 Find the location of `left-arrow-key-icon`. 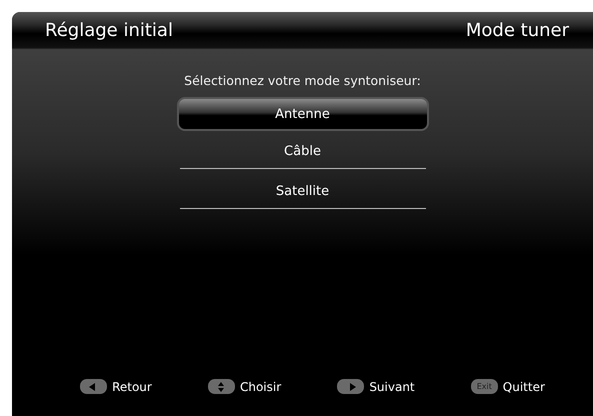

left-arrow-key-icon is located at coordinates (94, 386).